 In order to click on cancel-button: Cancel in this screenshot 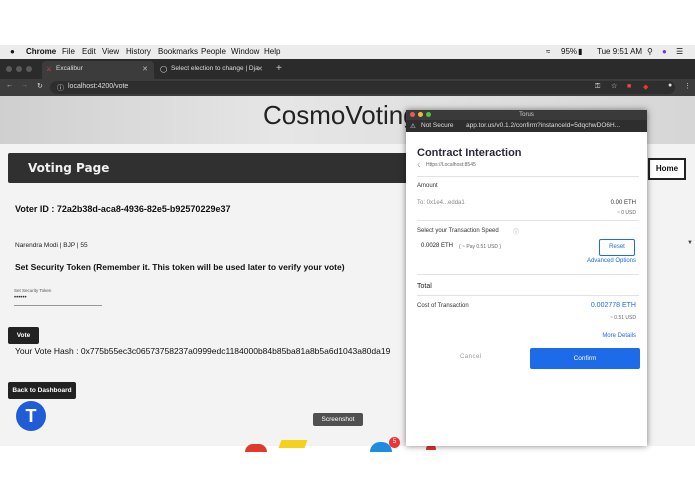, I will do `click(471, 357)`.